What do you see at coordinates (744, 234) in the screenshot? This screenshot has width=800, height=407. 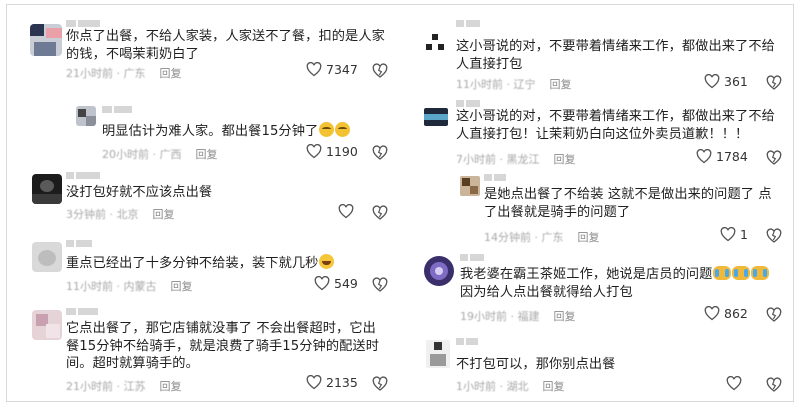 I see `like-count: 1` at bounding box center [744, 234].